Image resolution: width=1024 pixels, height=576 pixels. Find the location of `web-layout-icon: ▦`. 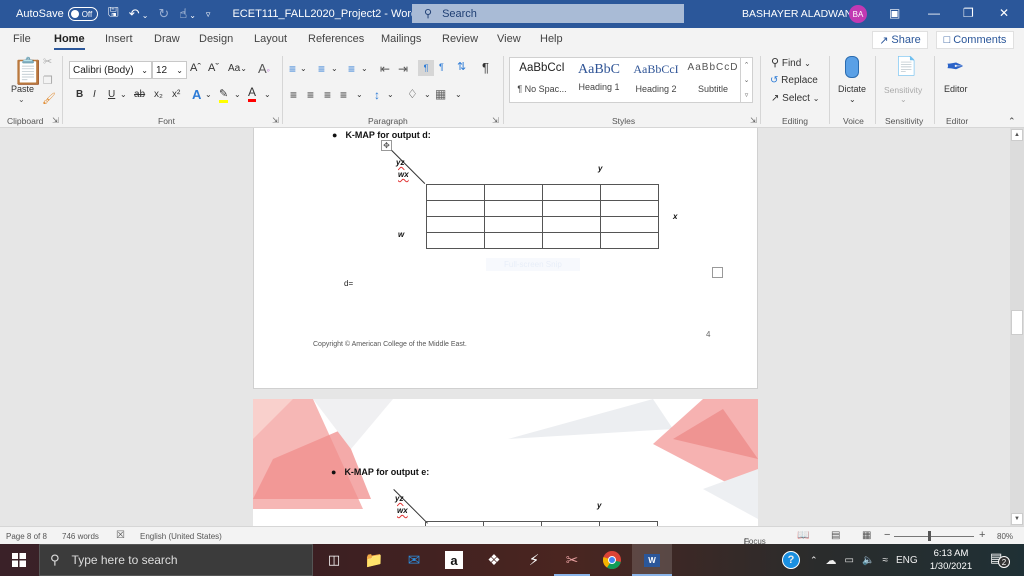

web-layout-icon: ▦ is located at coordinates (866, 535).